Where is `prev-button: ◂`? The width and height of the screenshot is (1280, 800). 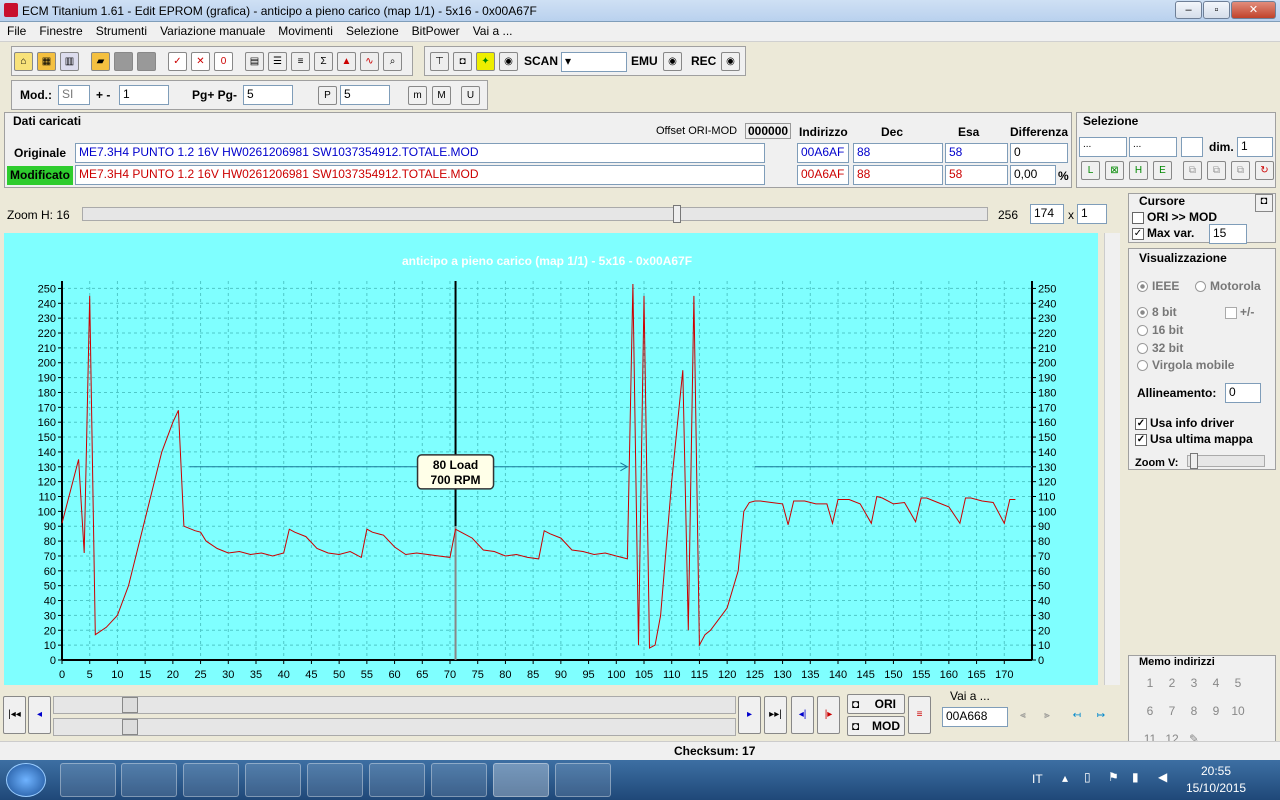 prev-button: ◂ is located at coordinates (39, 715).